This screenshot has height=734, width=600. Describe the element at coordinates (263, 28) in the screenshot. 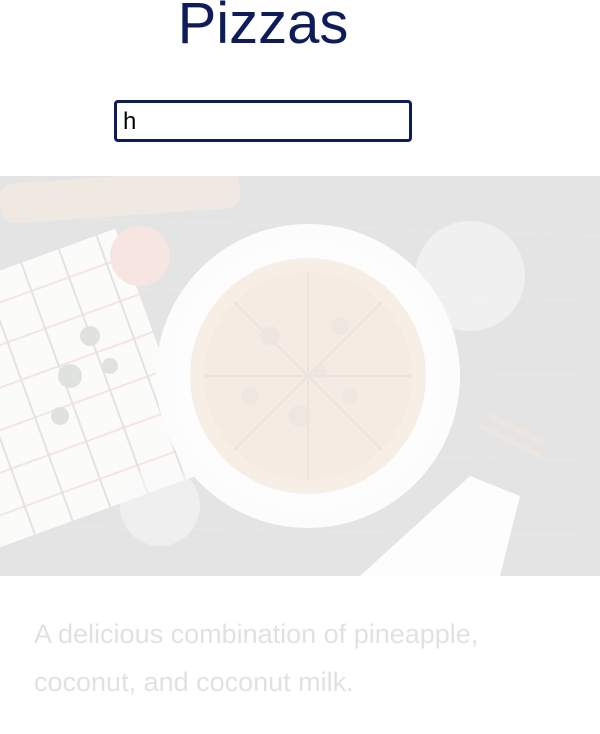

I see `page-title: Pizzas` at that location.